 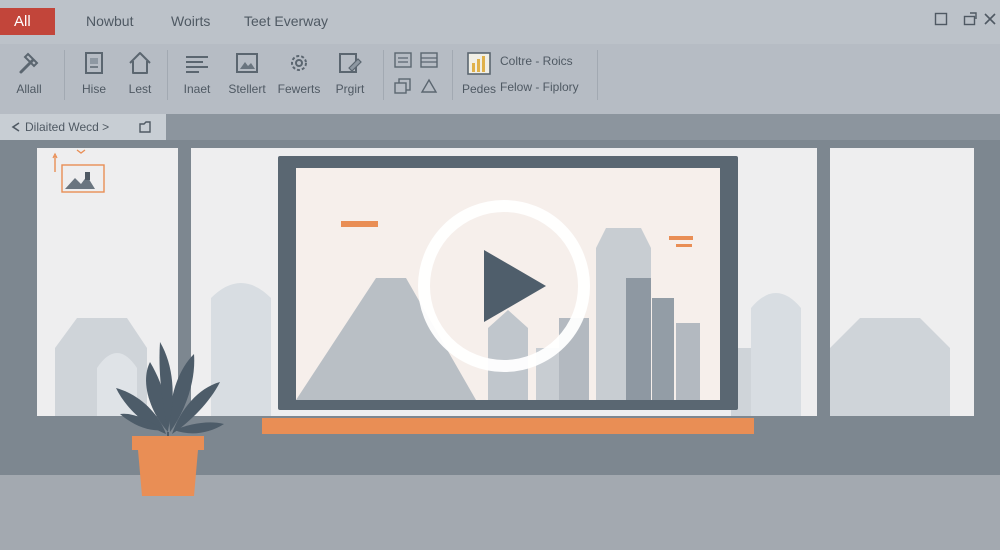 What do you see at coordinates (970, 19) in the screenshot?
I see `pin-window-icon` at bounding box center [970, 19].